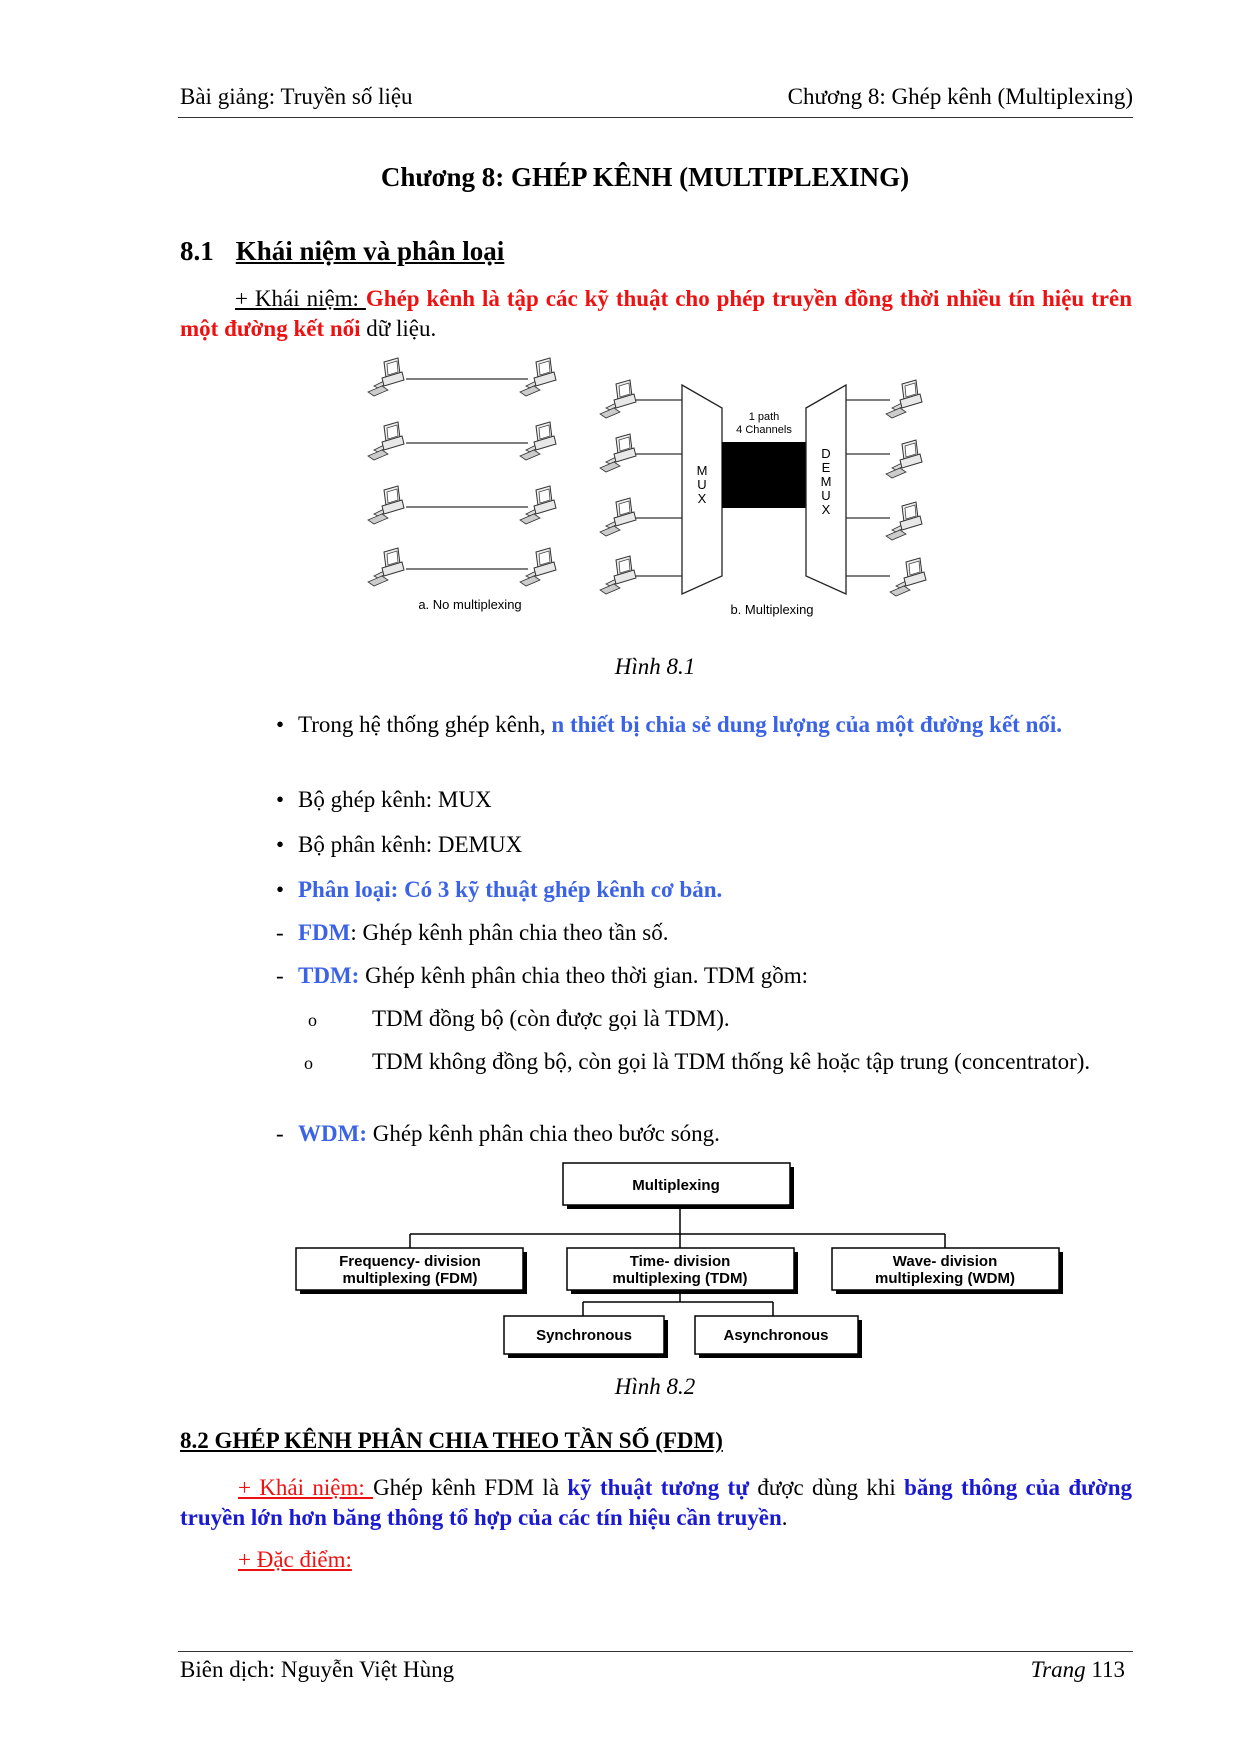 This screenshot has width=1240, height=1754. I want to click on footer-author: Biên dịch: Nguyễn Việt Hùng, so click(317, 1669).